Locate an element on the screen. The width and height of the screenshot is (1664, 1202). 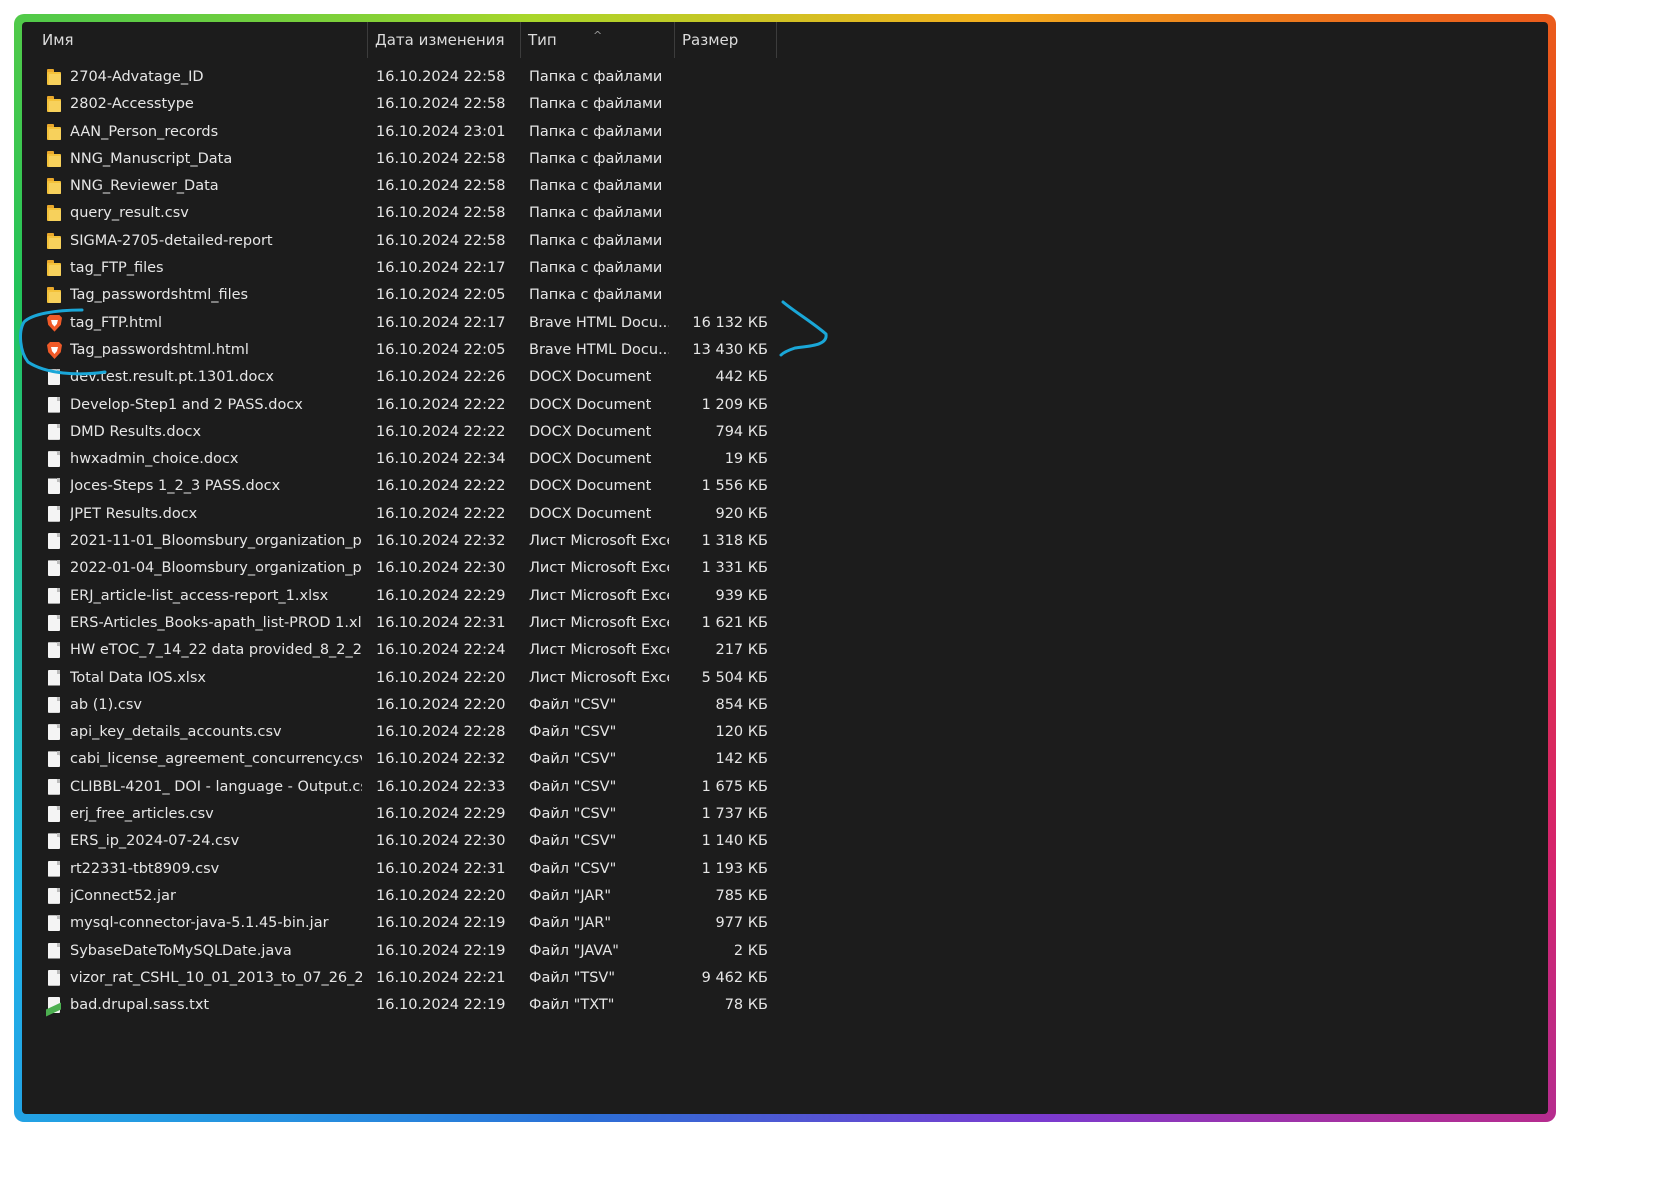
file-name: SybaseDateToMySQLDate.java is located at coordinates (216, 951).